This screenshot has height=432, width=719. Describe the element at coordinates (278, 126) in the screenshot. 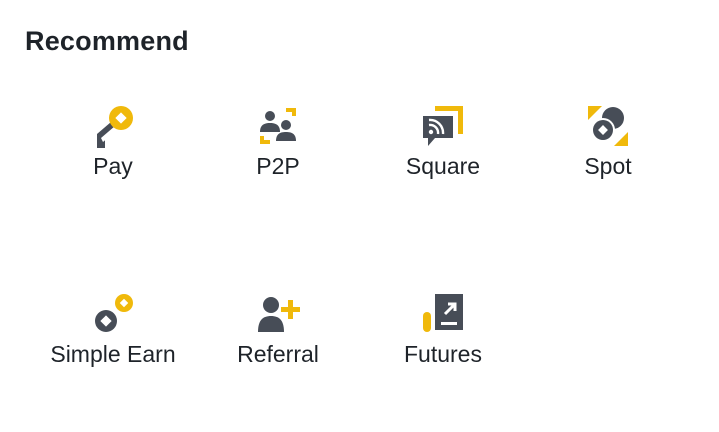

I see `p2p-icon` at that location.